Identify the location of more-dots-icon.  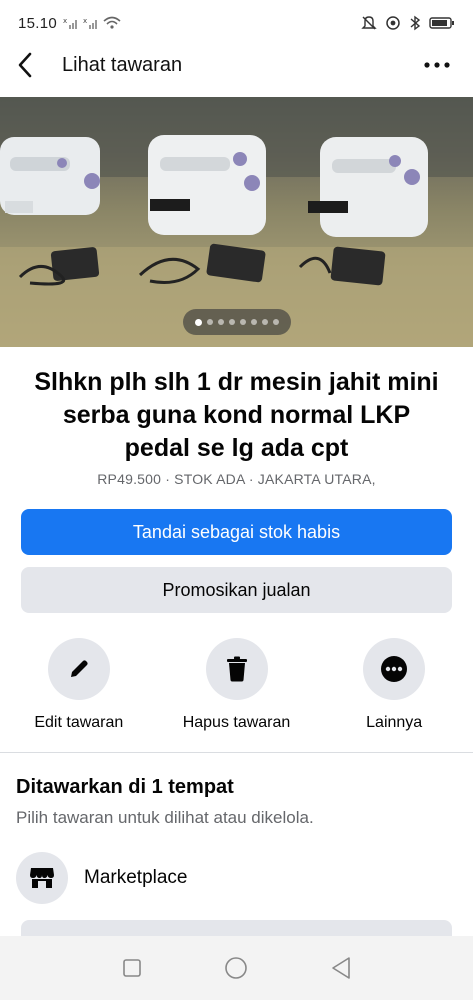
(437, 65).